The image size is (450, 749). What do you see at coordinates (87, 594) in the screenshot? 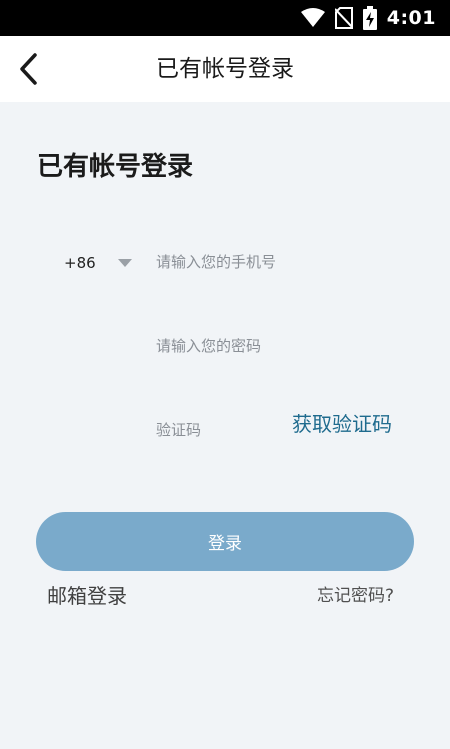
I see `email-login-link: 邮箱登录` at bounding box center [87, 594].